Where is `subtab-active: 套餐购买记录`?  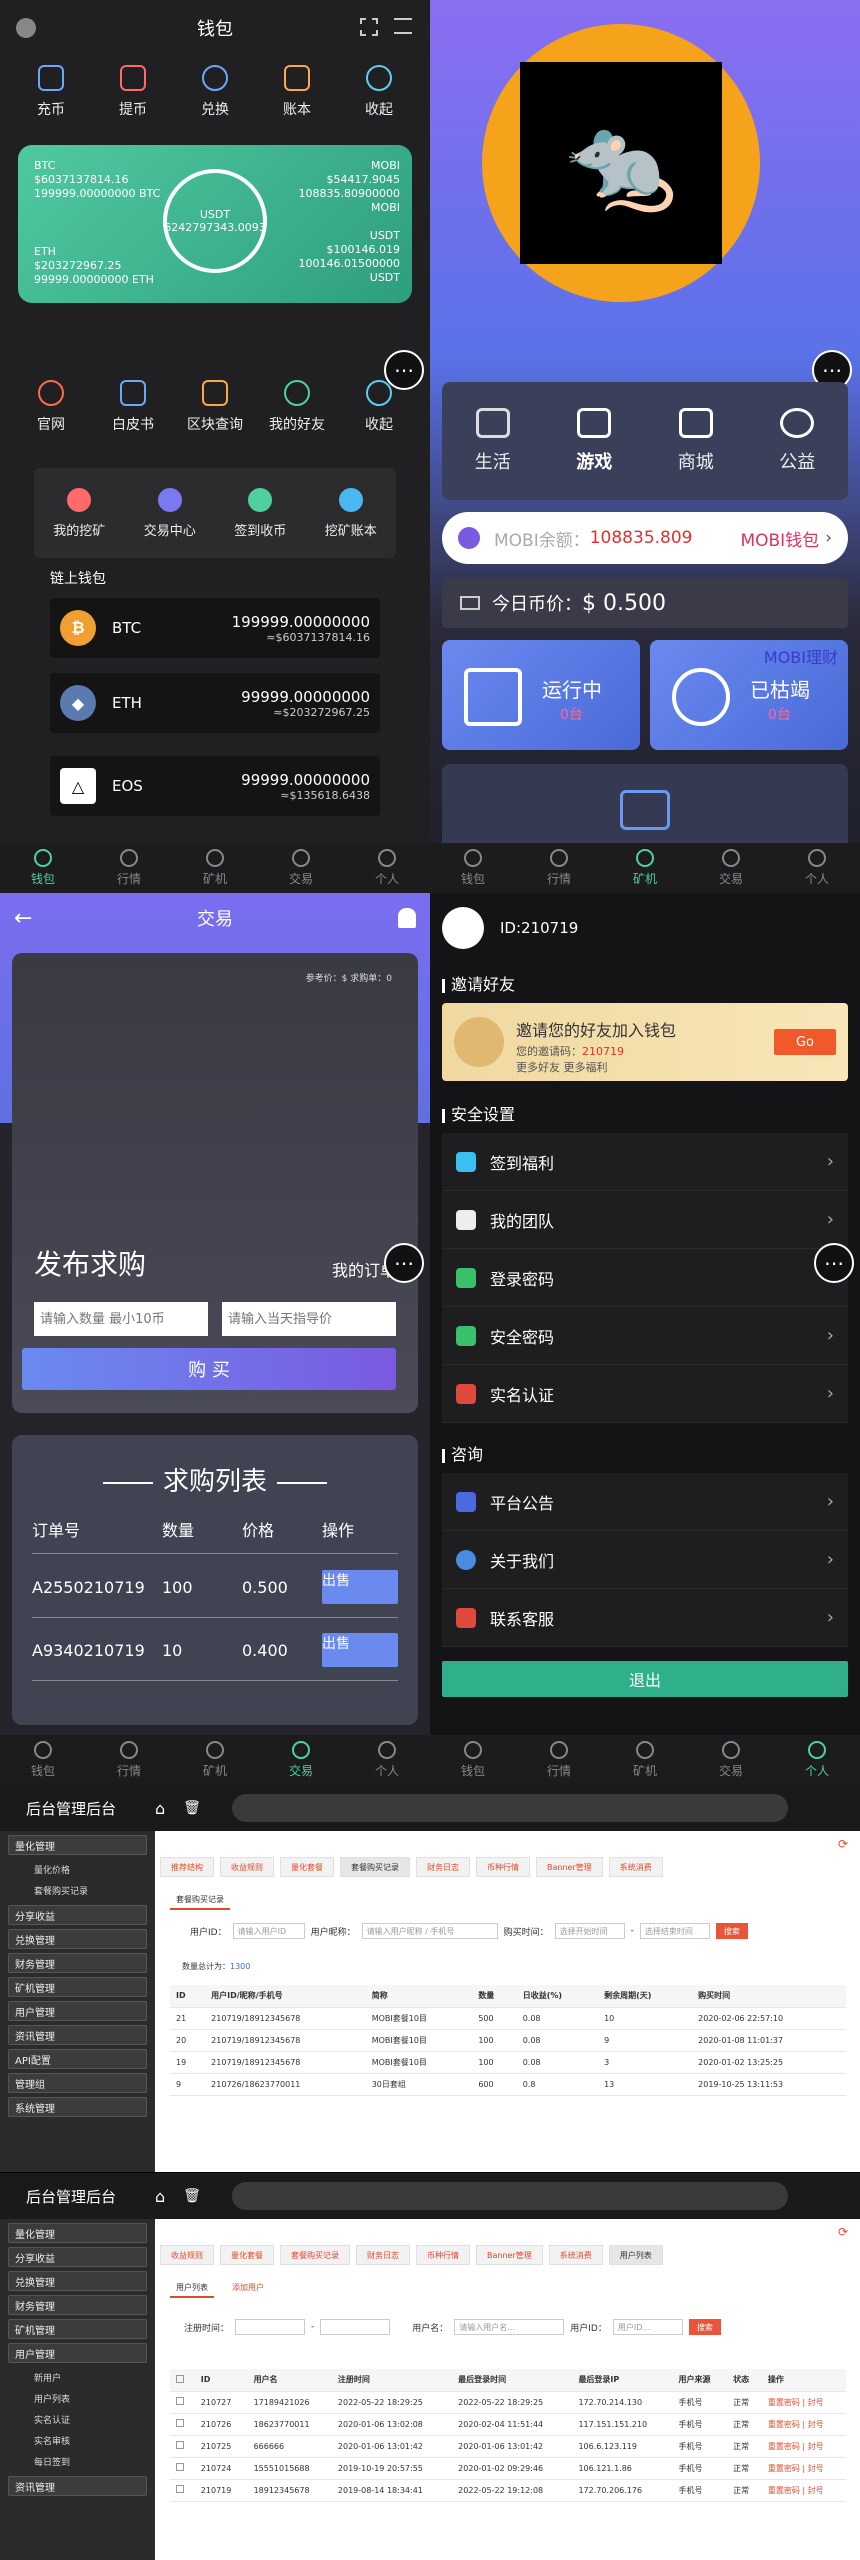 subtab-active: 套餐购买记录 is located at coordinates (200, 1900).